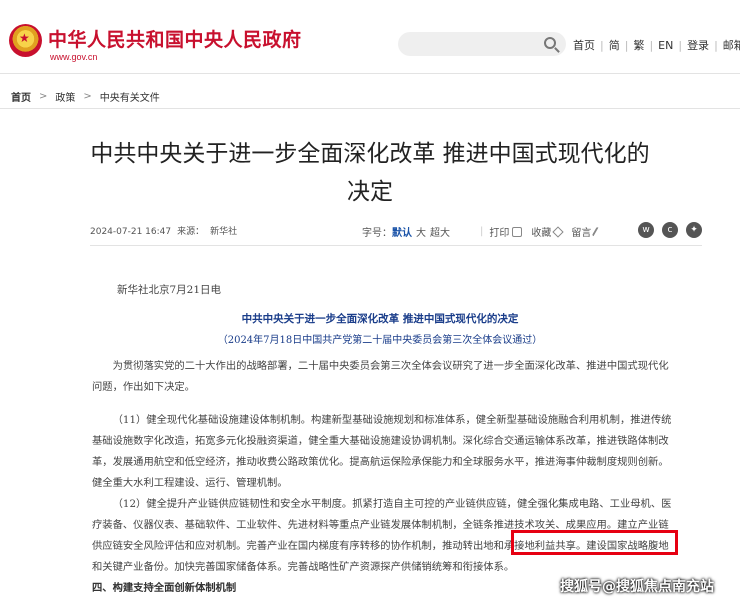 This screenshot has width=740, height=605. I want to click on breadcrumb-central-docs: 中央有关文件, so click(130, 96).